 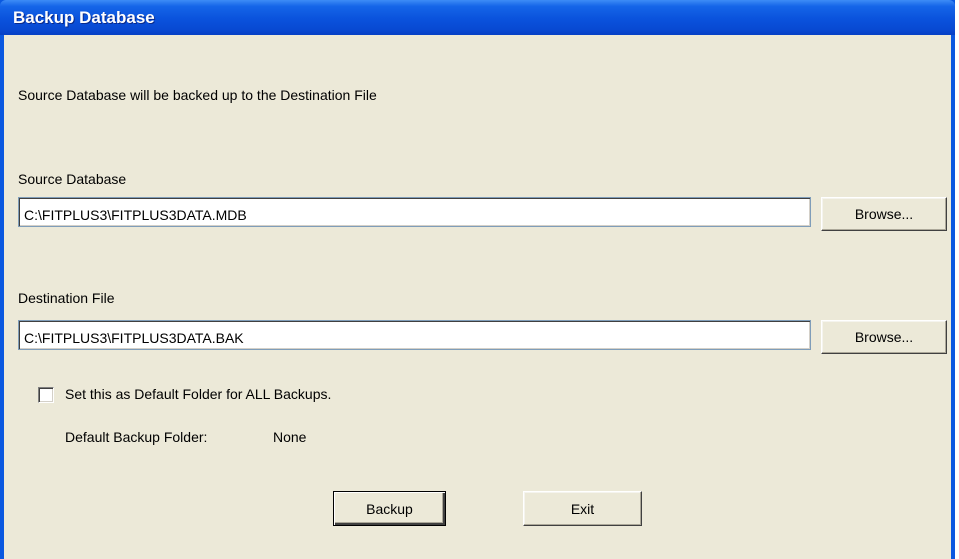 I want to click on default-folder-checkbox, so click(x=46, y=395).